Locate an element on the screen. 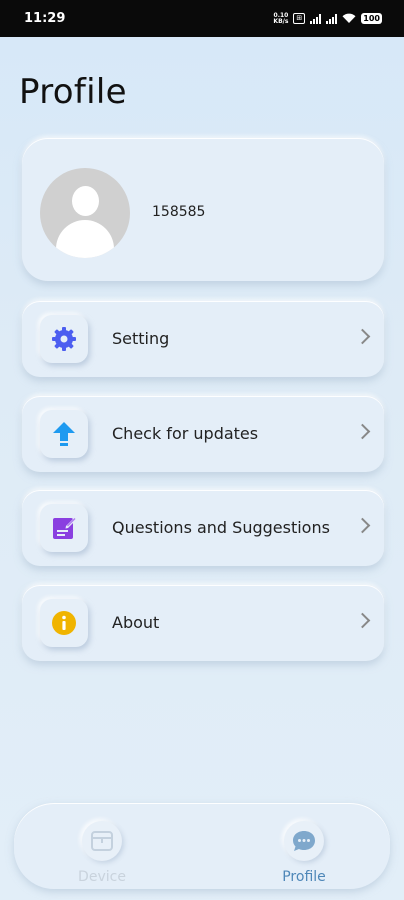 The image size is (404, 900). edit-note-icon is located at coordinates (64, 528).